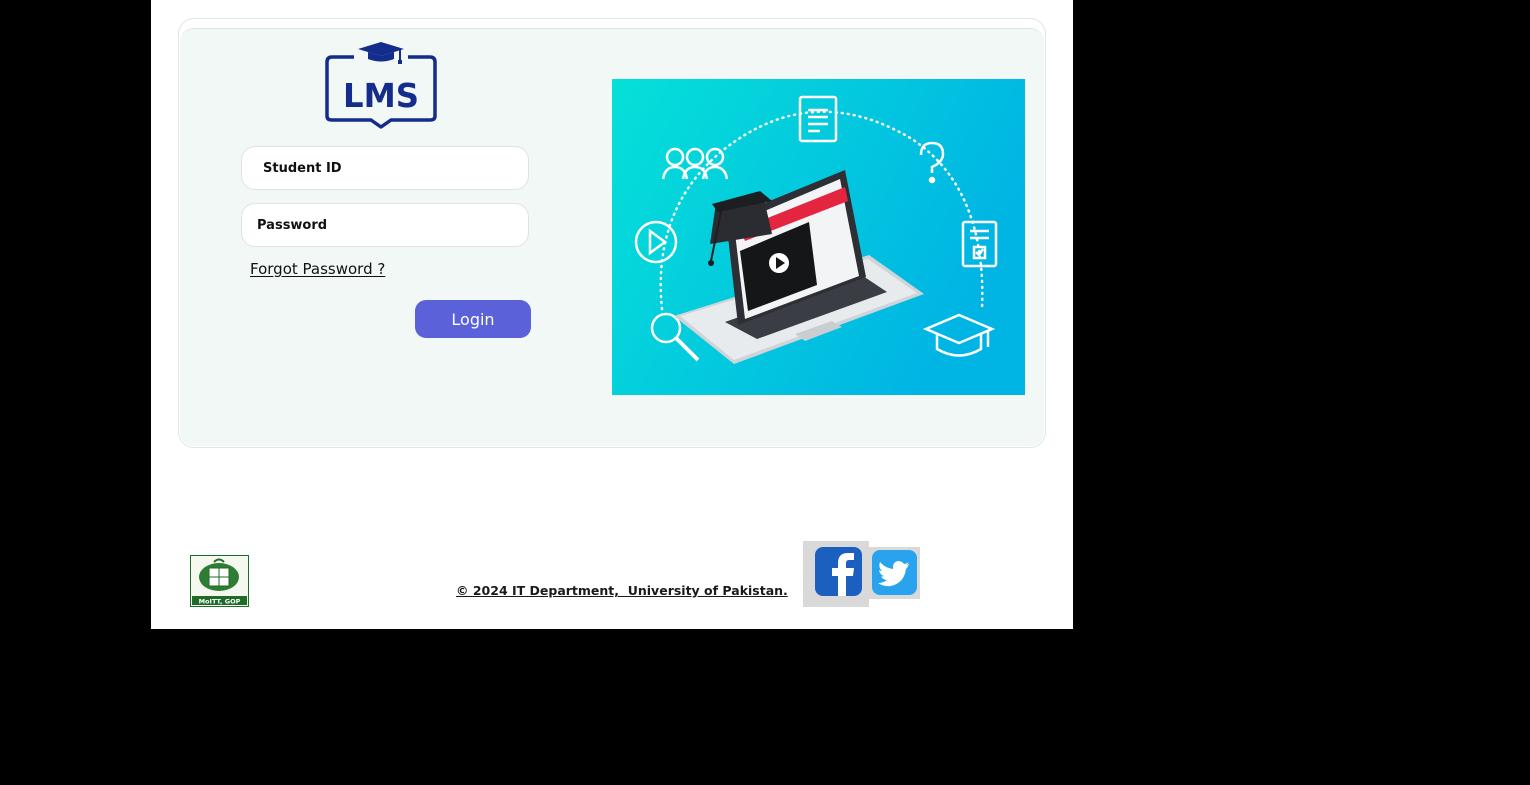 This screenshot has width=1530, height=785. What do you see at coordinates (219, 581) in the screenshot?
I see `moitt-gop-logo: MoITT, GOP` at bounding box center [219, 581].